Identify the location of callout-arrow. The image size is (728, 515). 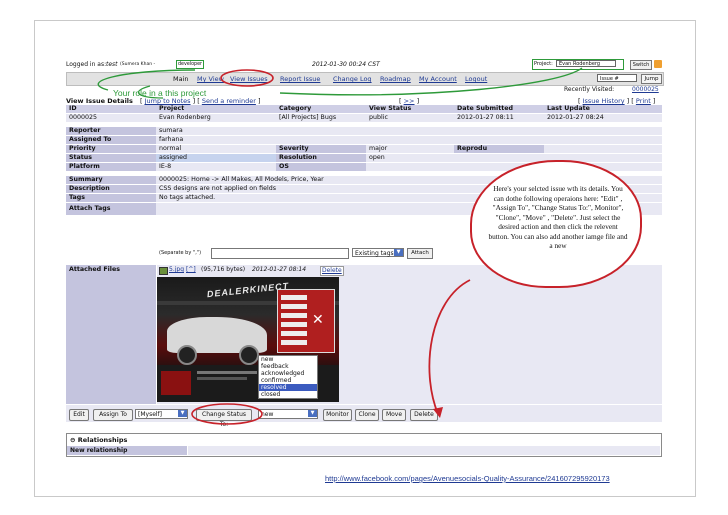
(449, 347).